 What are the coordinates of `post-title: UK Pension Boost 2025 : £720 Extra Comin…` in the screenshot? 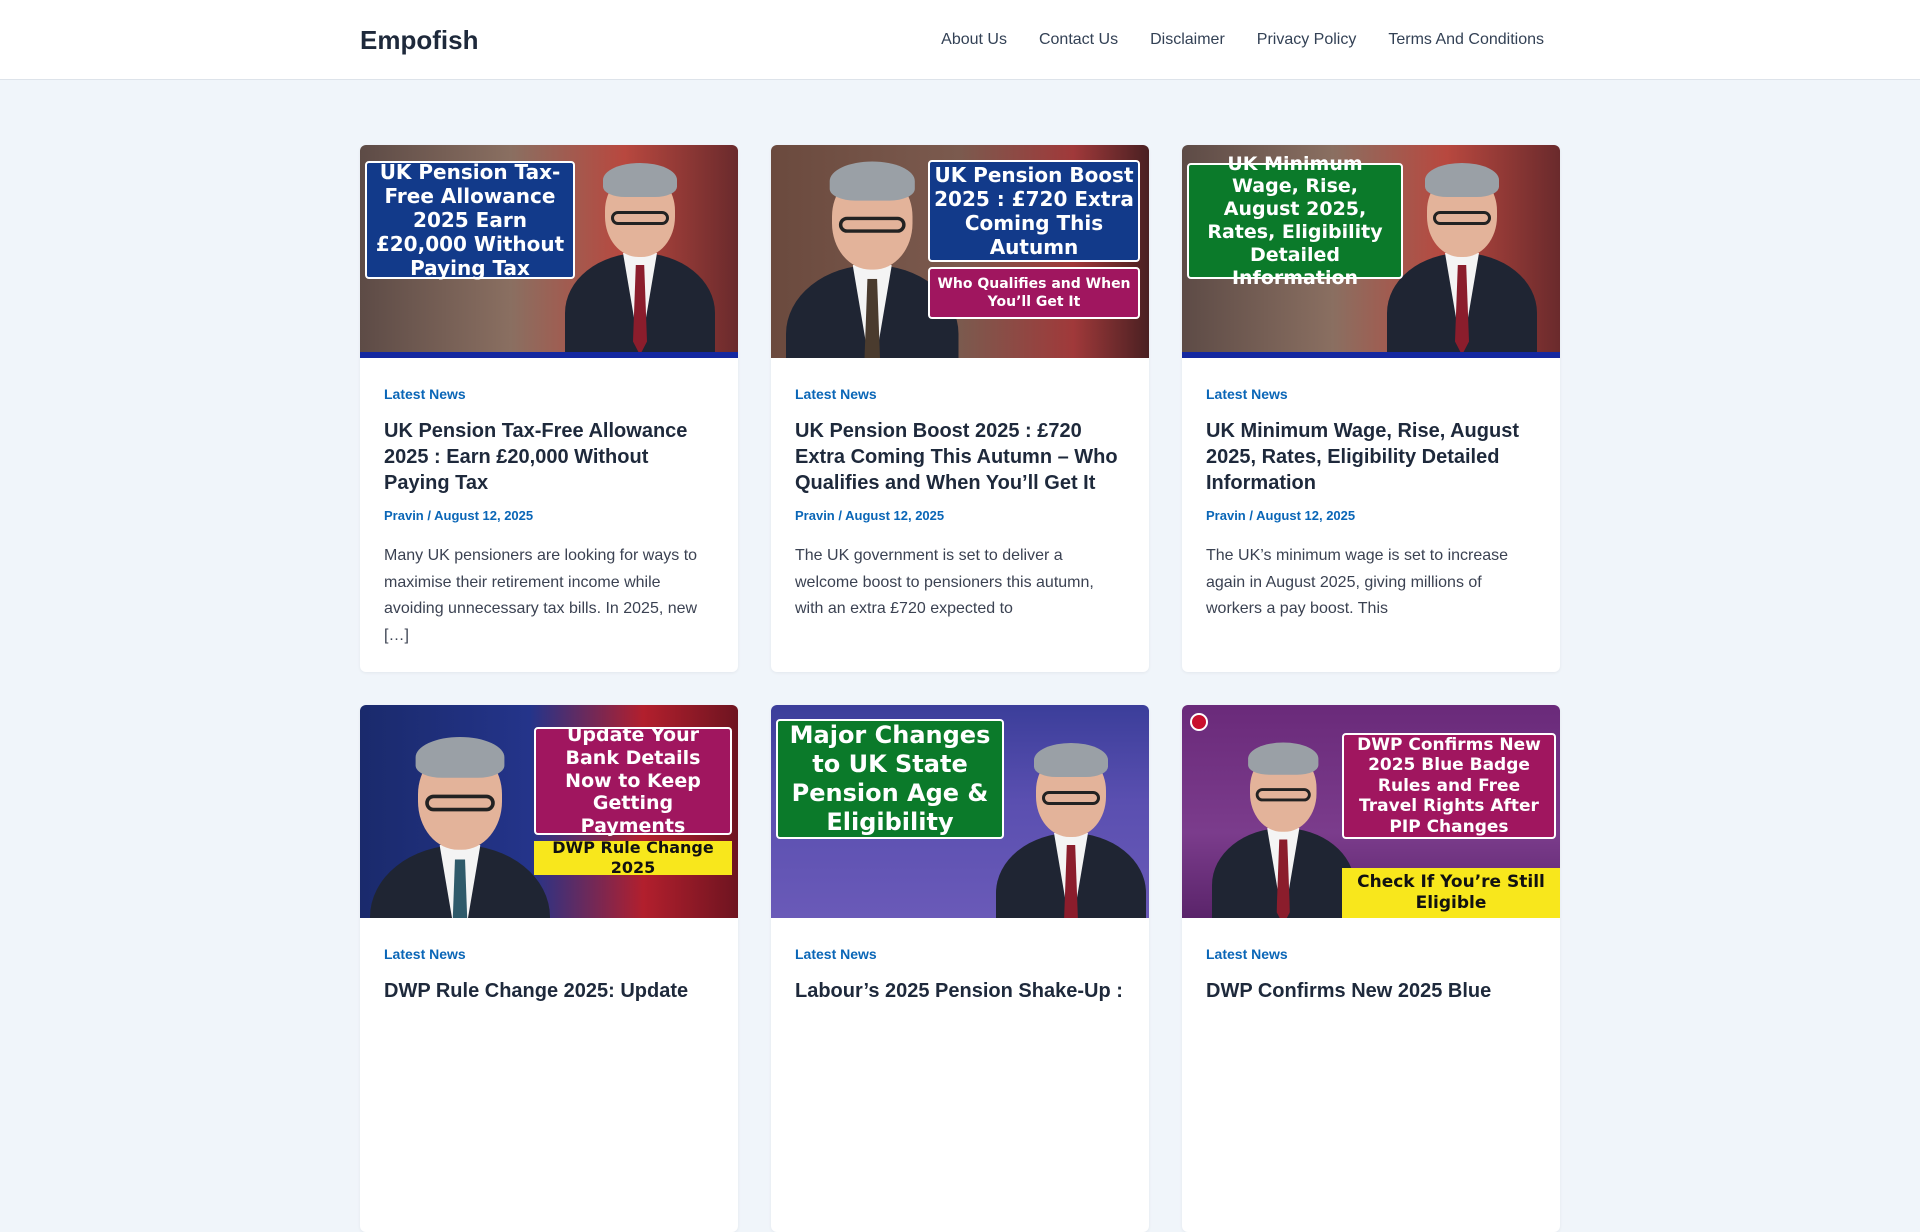 It's located at (960, 457).